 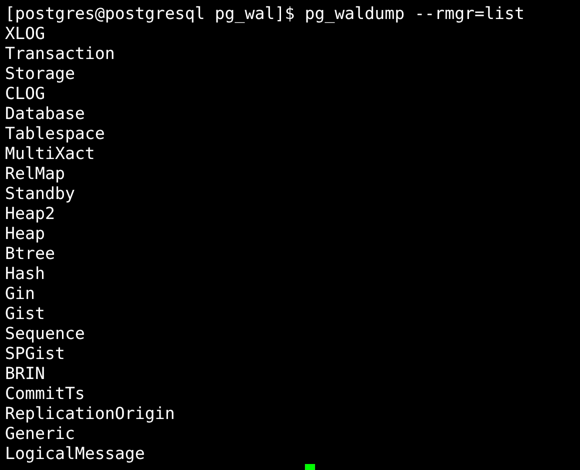 What do you see at coordinates (25, 374) in the screenshot?
I see `output-line: BRIN` at bounding box center [25, 374].